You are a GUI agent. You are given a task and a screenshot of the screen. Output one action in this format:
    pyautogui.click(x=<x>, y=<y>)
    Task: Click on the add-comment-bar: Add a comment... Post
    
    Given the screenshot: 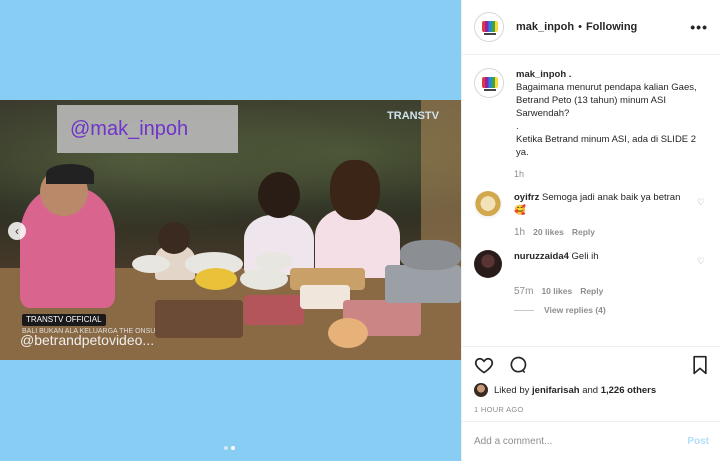 What is the action you would take?
    pyautogui.click(x=591, y=441)
    